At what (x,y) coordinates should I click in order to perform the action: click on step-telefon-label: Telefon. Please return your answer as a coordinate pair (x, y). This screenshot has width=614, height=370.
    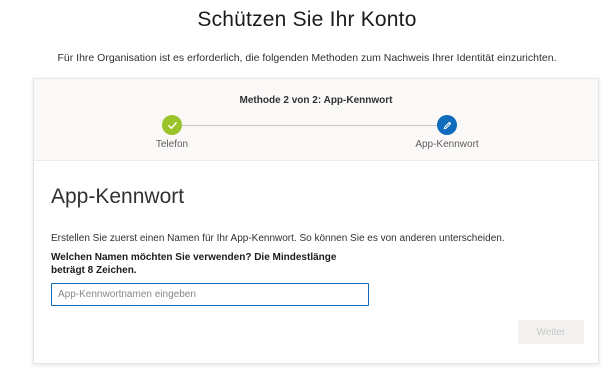
    Looking at the image, I should click on (172, 144).